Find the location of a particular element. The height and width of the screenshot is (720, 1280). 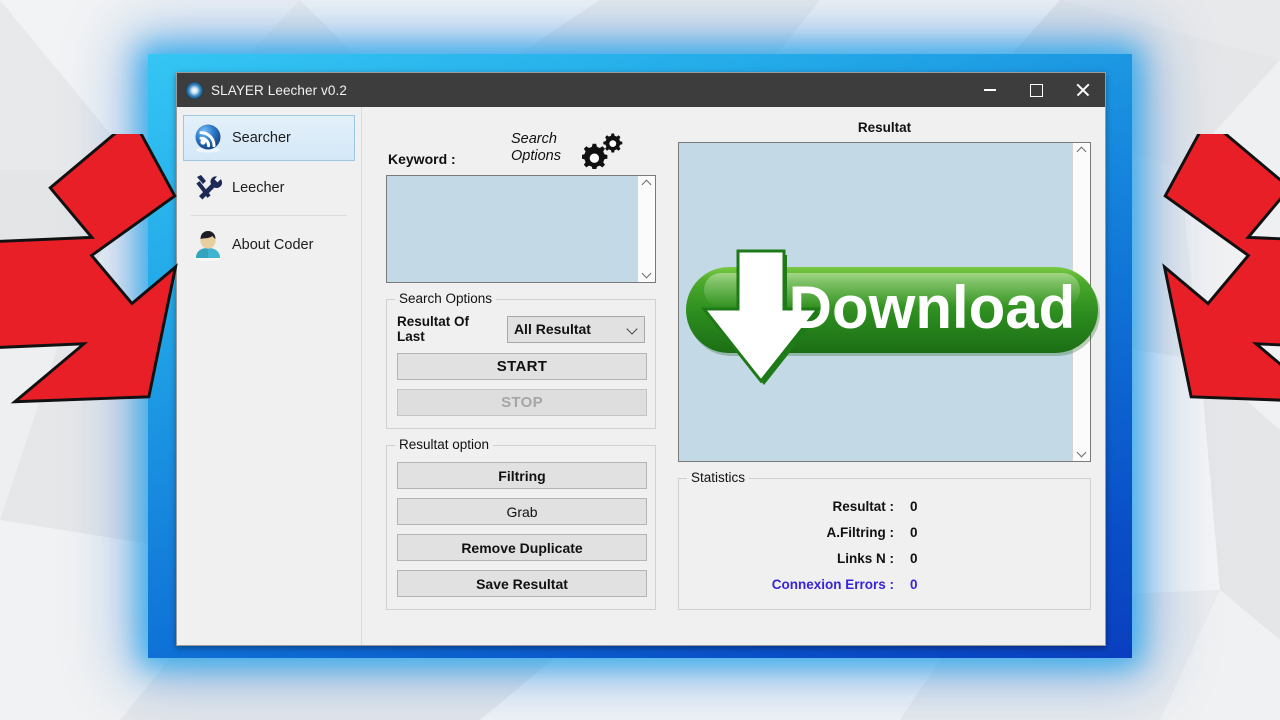

minimize-icon is located at coordinates (990, 90).